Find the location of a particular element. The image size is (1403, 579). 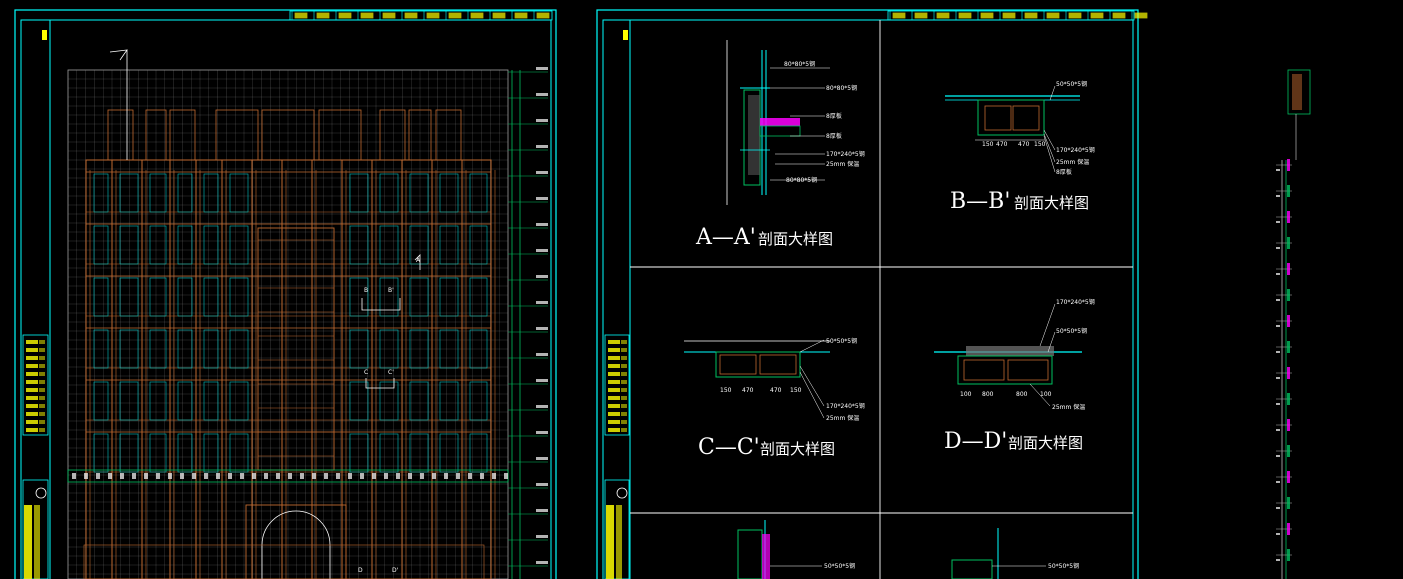

marker-d-prime-label: D' is located at coordinates (395, 570).